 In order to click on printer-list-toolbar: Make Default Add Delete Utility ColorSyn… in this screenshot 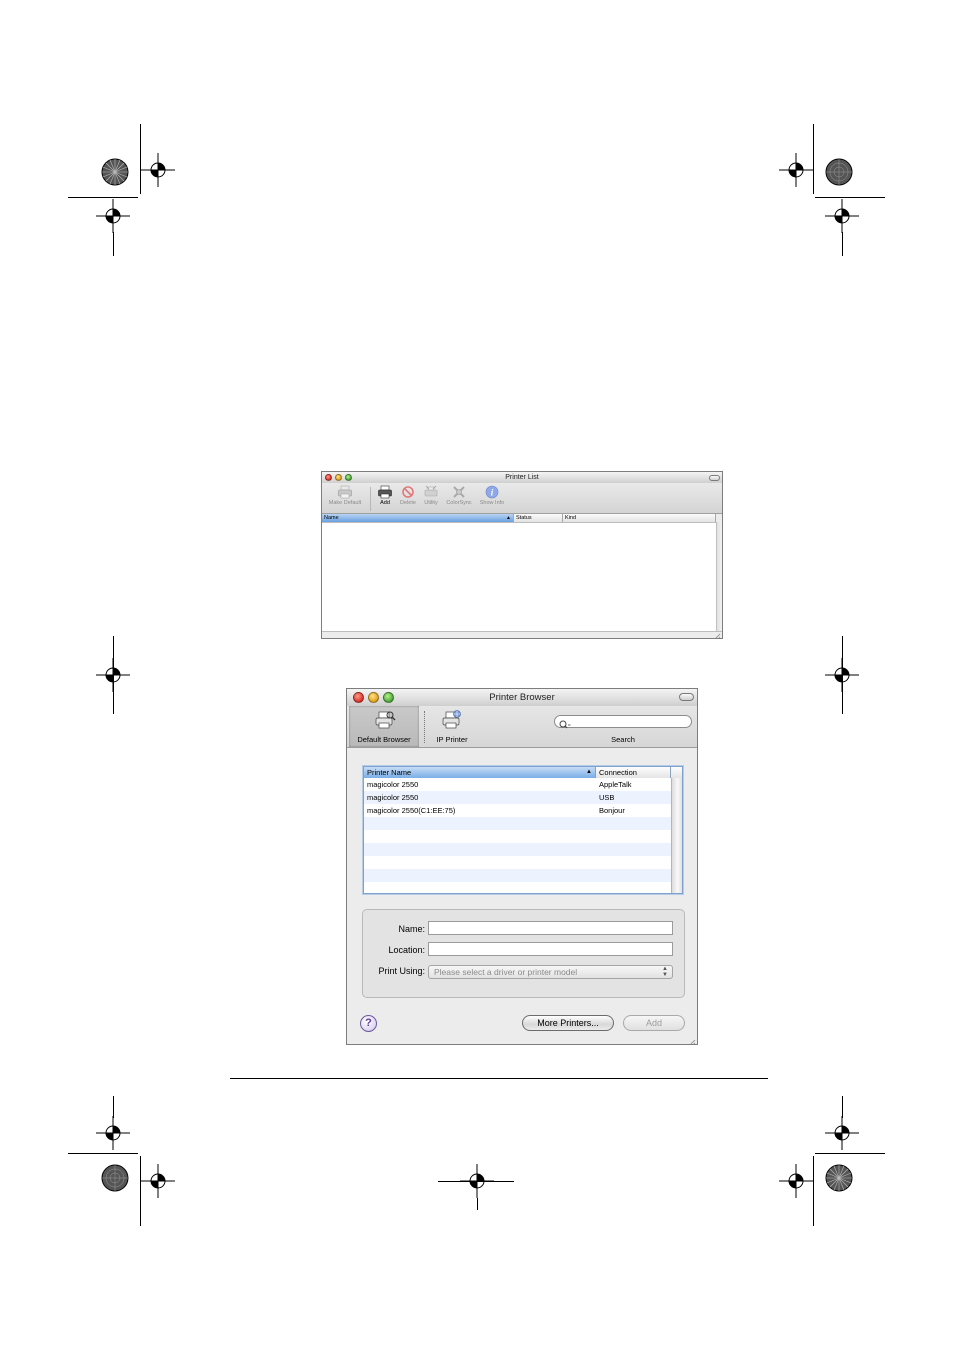, I will do `click(522, 498)`.